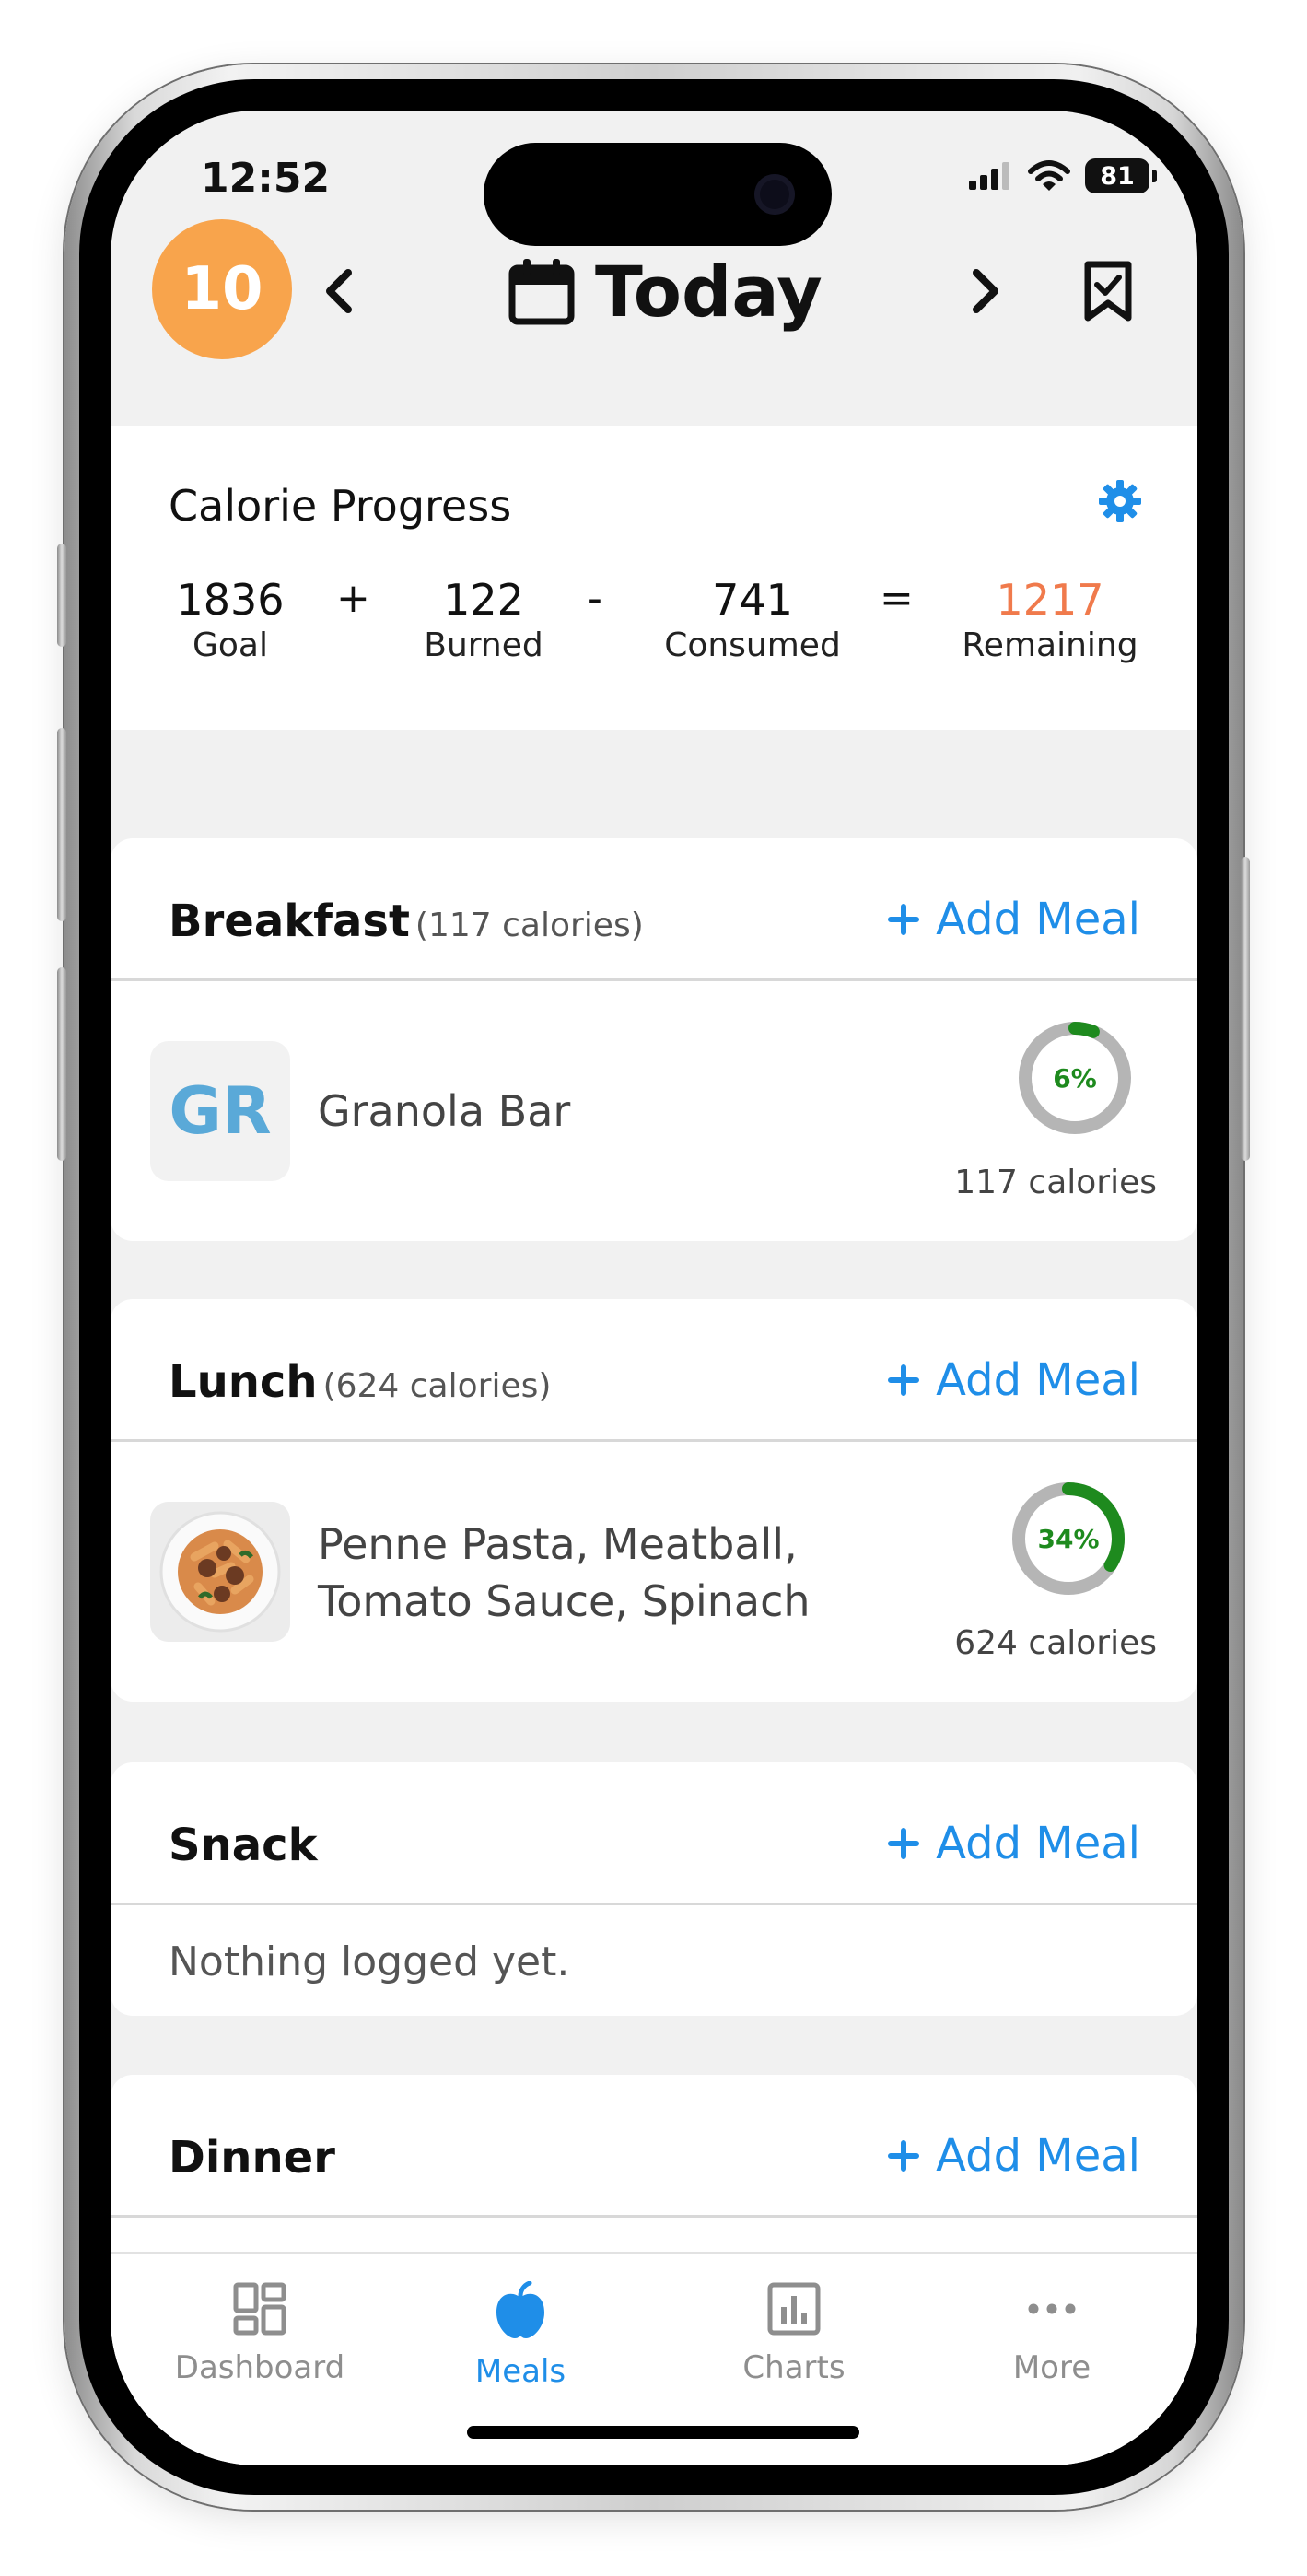 This screenshot has width=1307, height=2576. I want to click on tab-dashboard: Dashboard, so click(260, 2333).